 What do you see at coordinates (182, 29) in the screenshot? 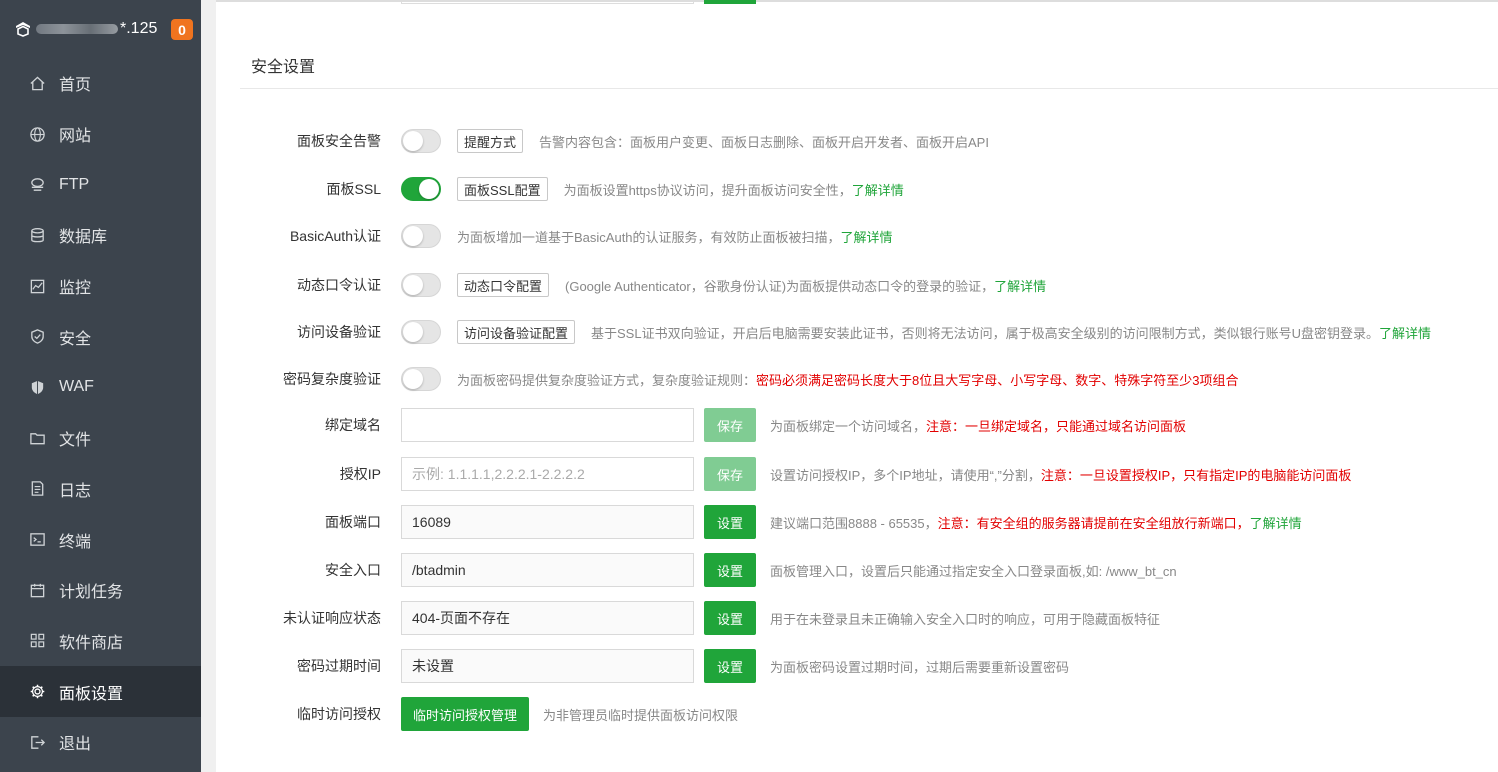
I see `notification-badge: 0` at bounding box center [182, 29].